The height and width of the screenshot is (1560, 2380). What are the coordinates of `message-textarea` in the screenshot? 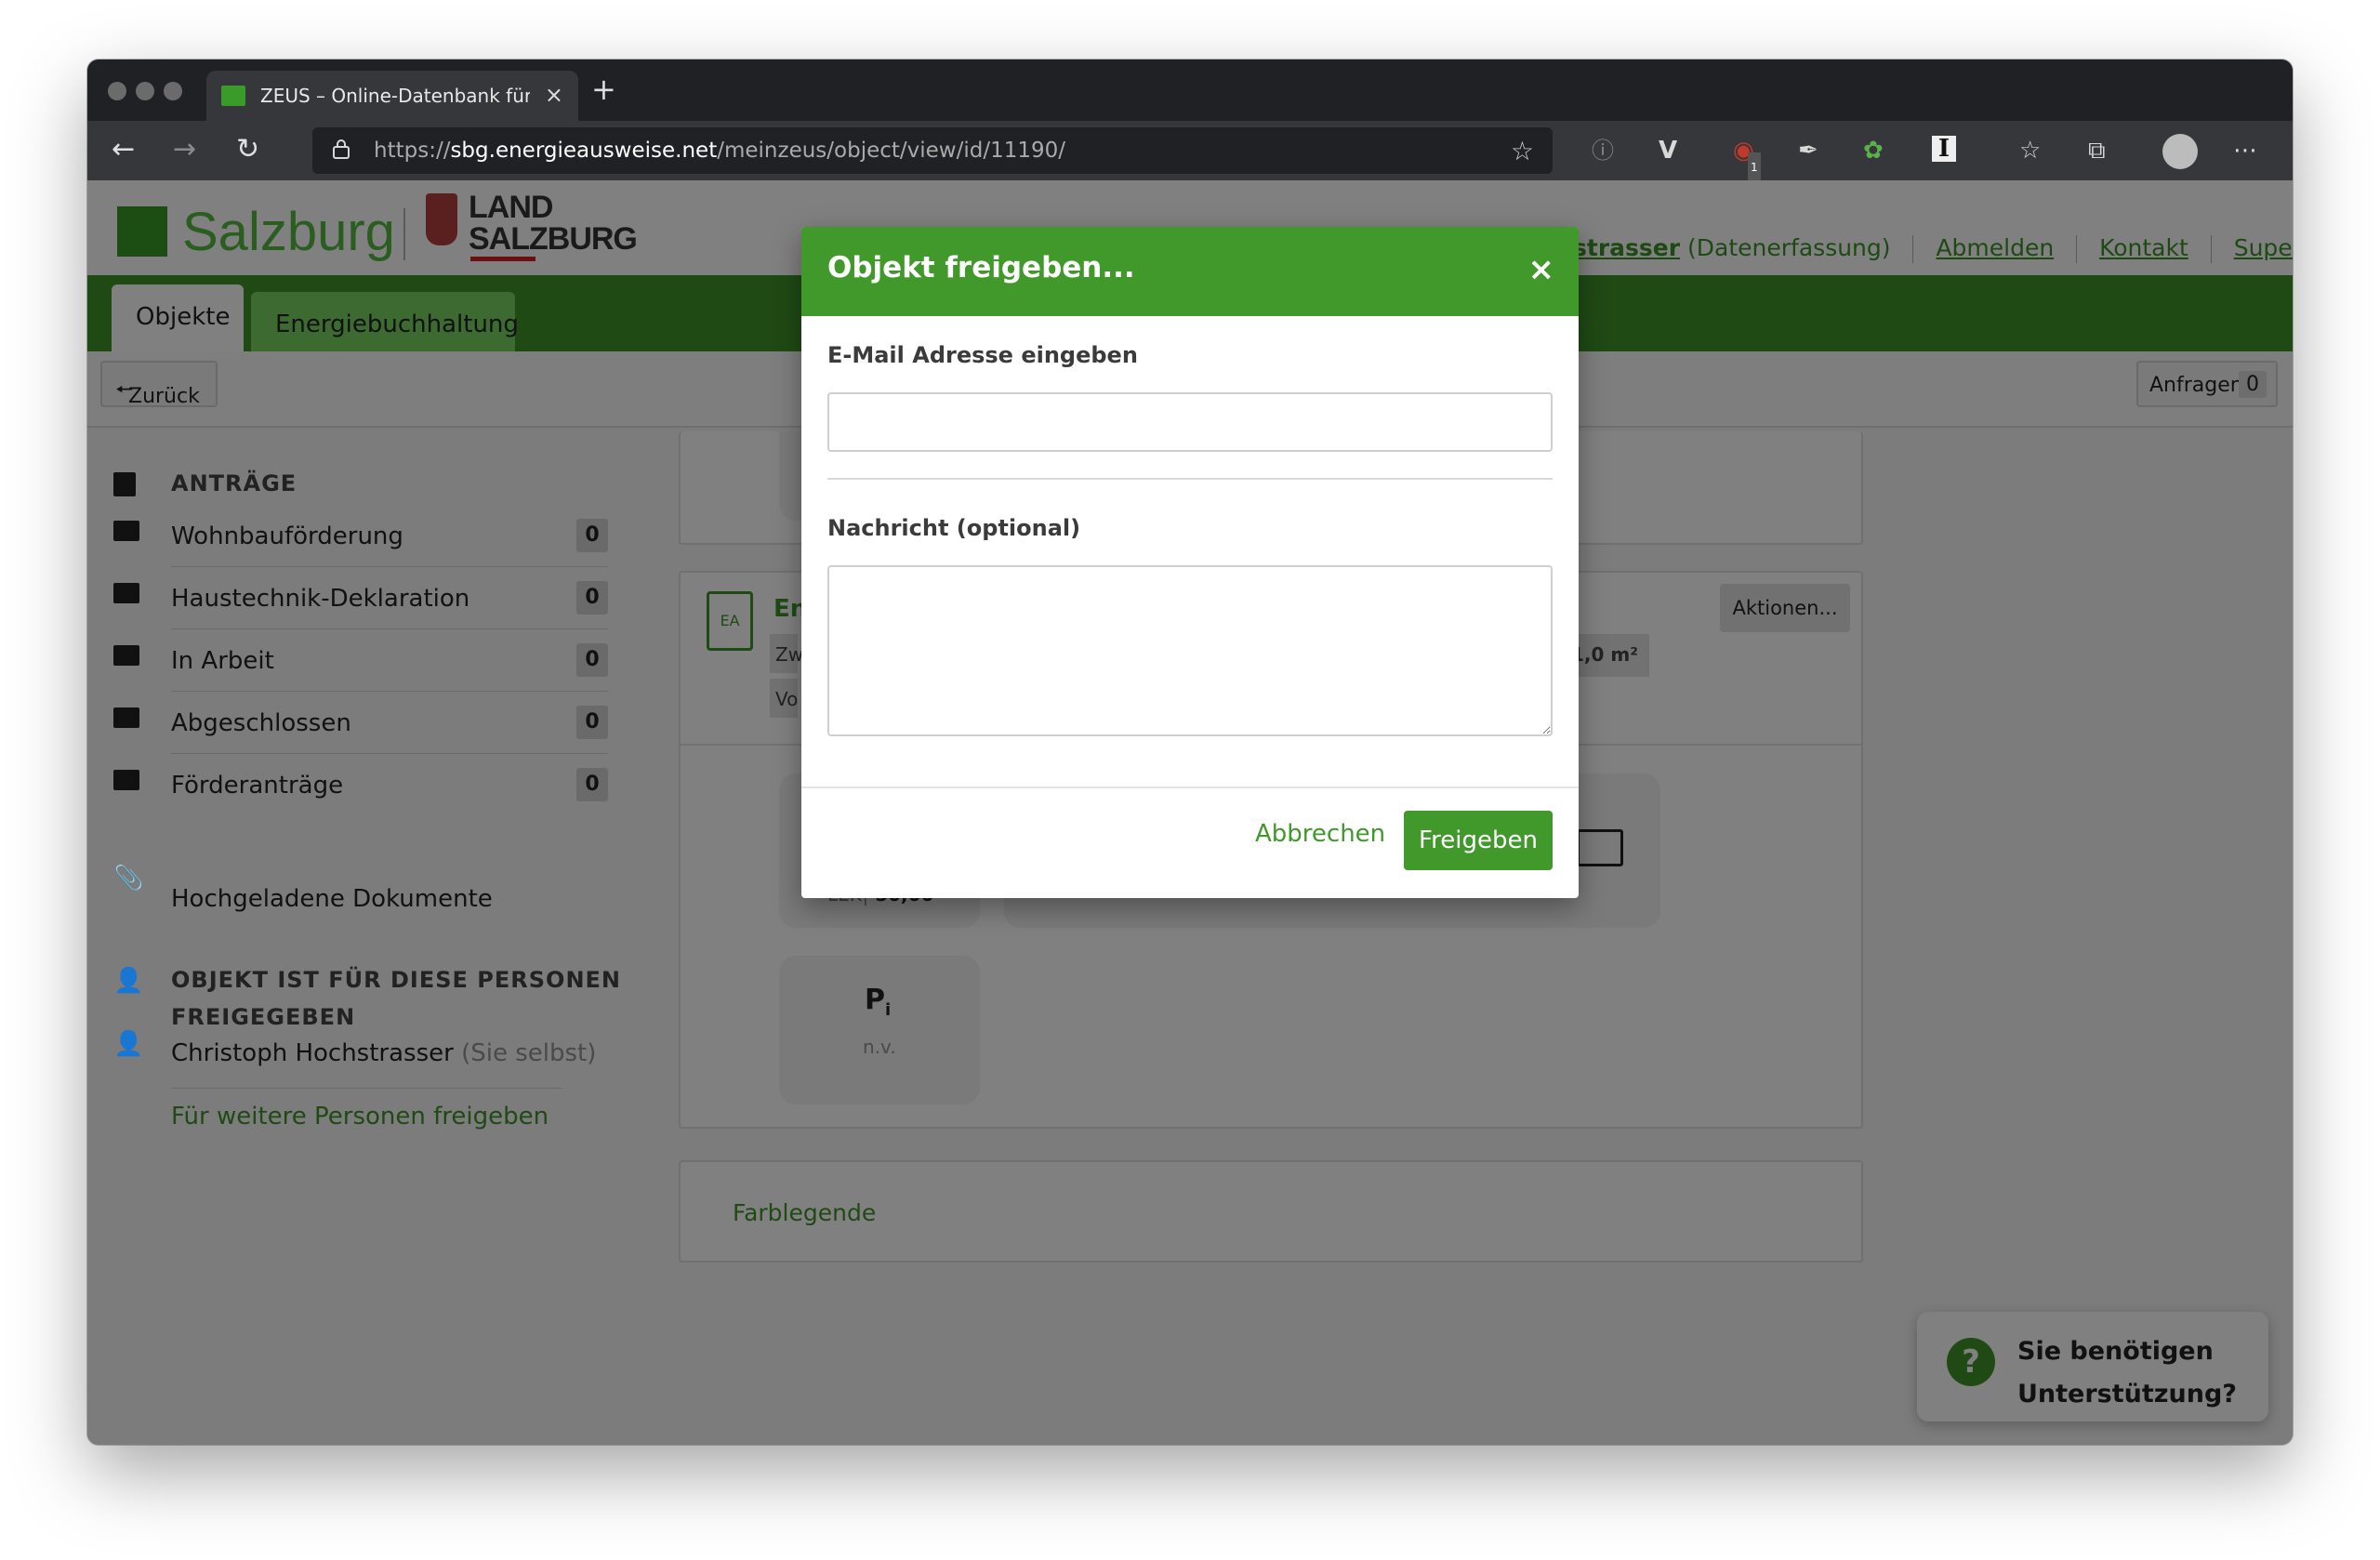 It's located at (1190, 650).